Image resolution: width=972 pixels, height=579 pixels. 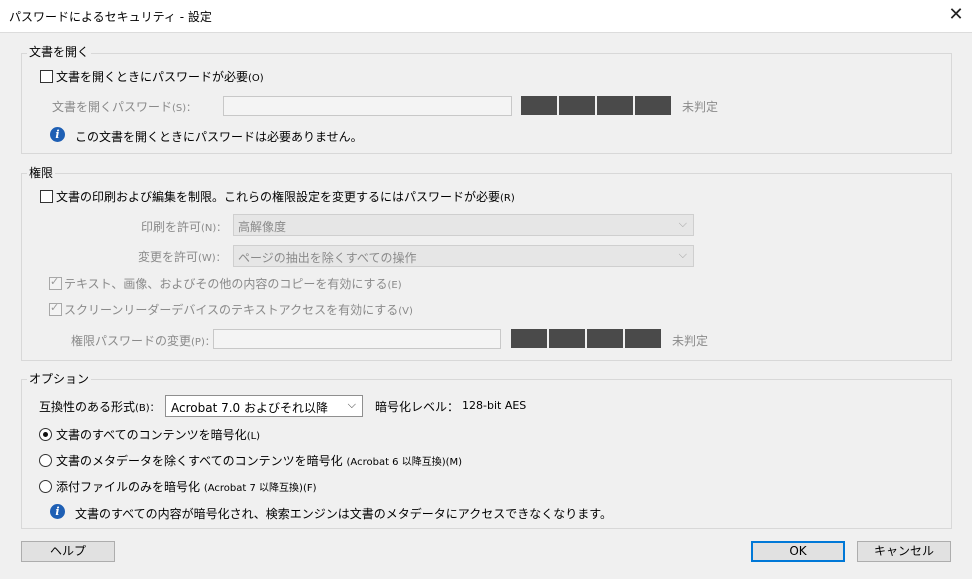 What do you see at coordinates (41, 172) in the screenshot?
I see `permissions-header: 権限` at bounding box center [41, 172].